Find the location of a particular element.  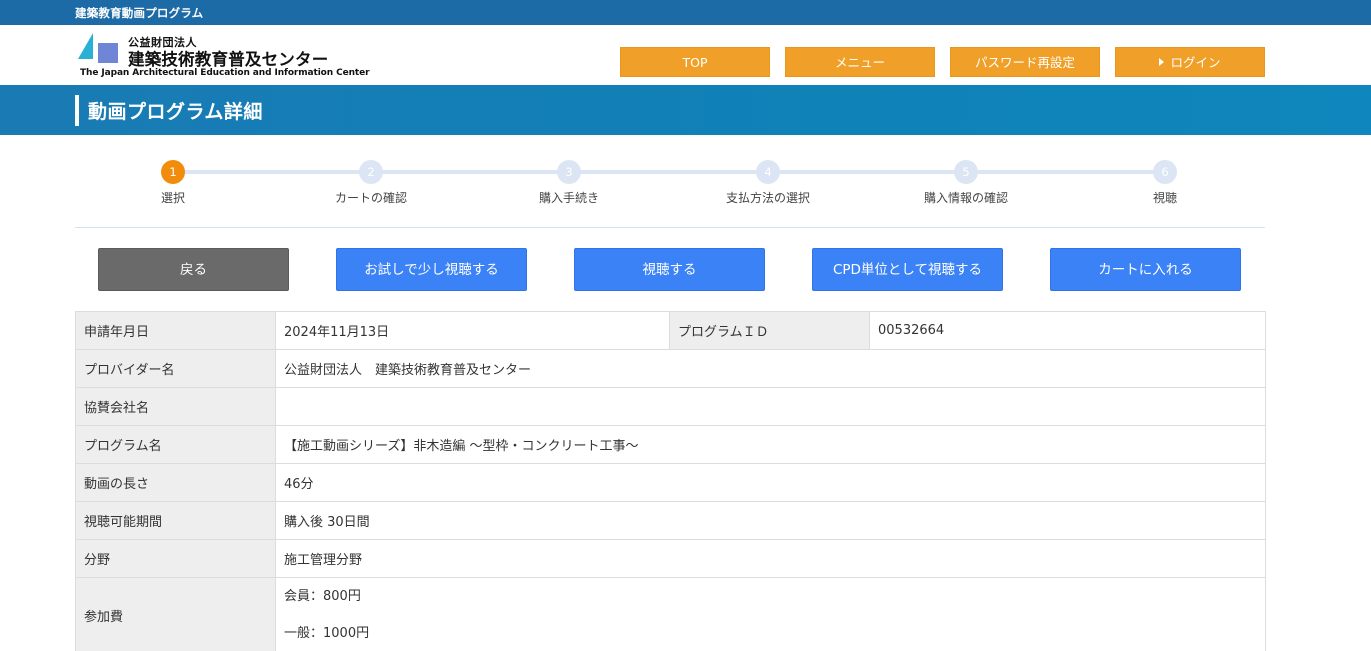

table-row: プロバイダー名 公益財団法人 建築技術教育普及センター is located at coordinates (670, 368).